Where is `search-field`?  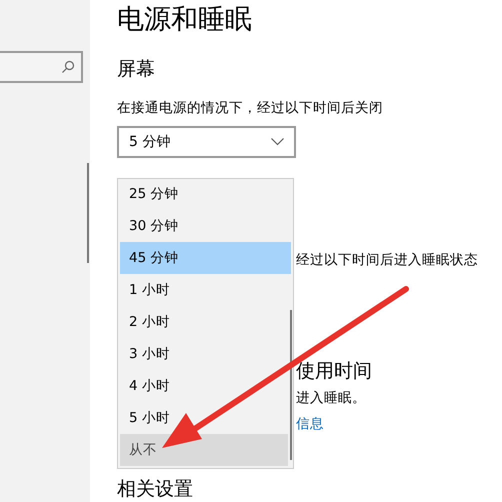
search-field is located at coordinates (41, 67).